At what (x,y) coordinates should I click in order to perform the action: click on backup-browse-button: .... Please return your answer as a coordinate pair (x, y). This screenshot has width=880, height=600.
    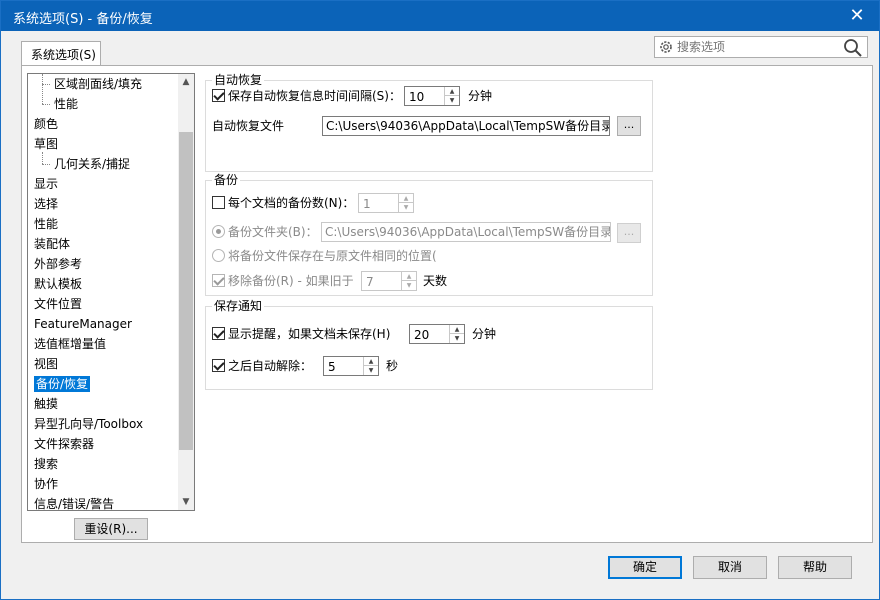
    Looking at the image, I should click on (629, 233).